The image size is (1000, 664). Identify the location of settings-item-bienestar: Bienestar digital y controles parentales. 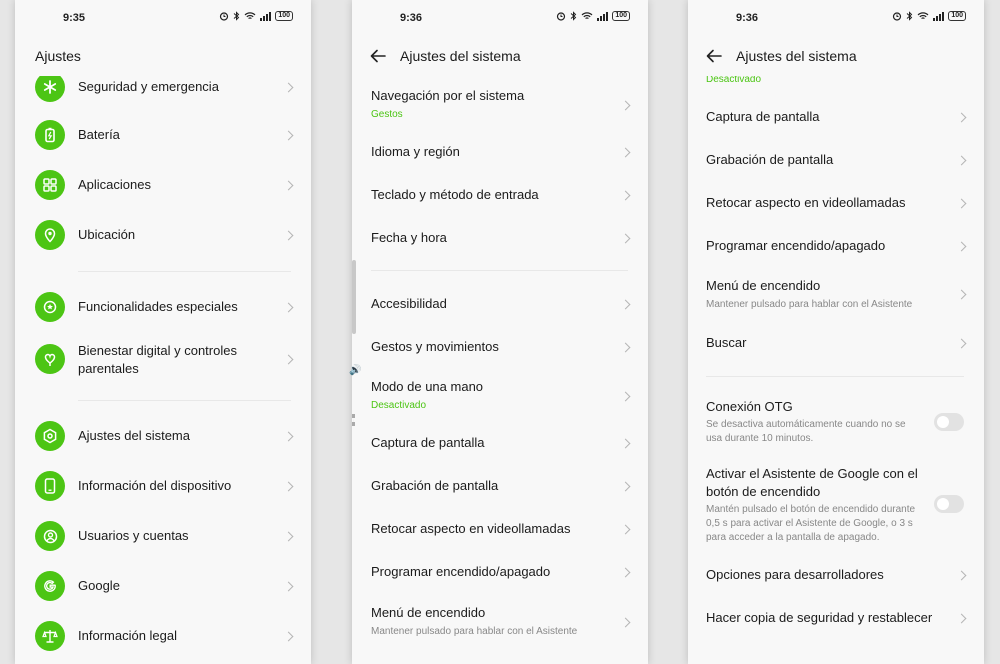
(163, 360).